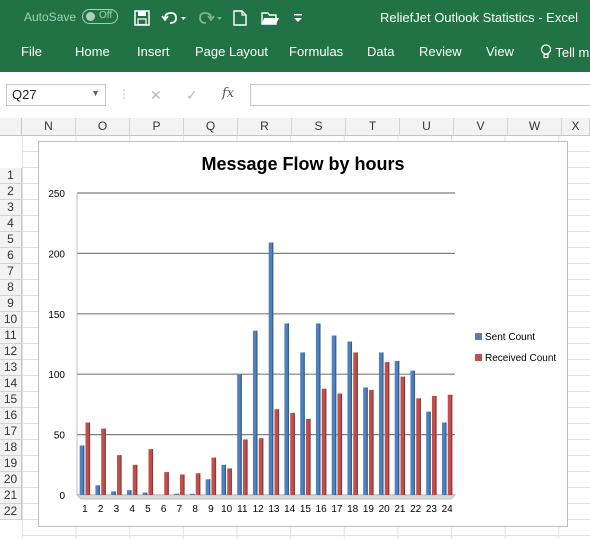 This screenshot has width=590, height=539. I want to click on row-header: 8, so click(11, 288).